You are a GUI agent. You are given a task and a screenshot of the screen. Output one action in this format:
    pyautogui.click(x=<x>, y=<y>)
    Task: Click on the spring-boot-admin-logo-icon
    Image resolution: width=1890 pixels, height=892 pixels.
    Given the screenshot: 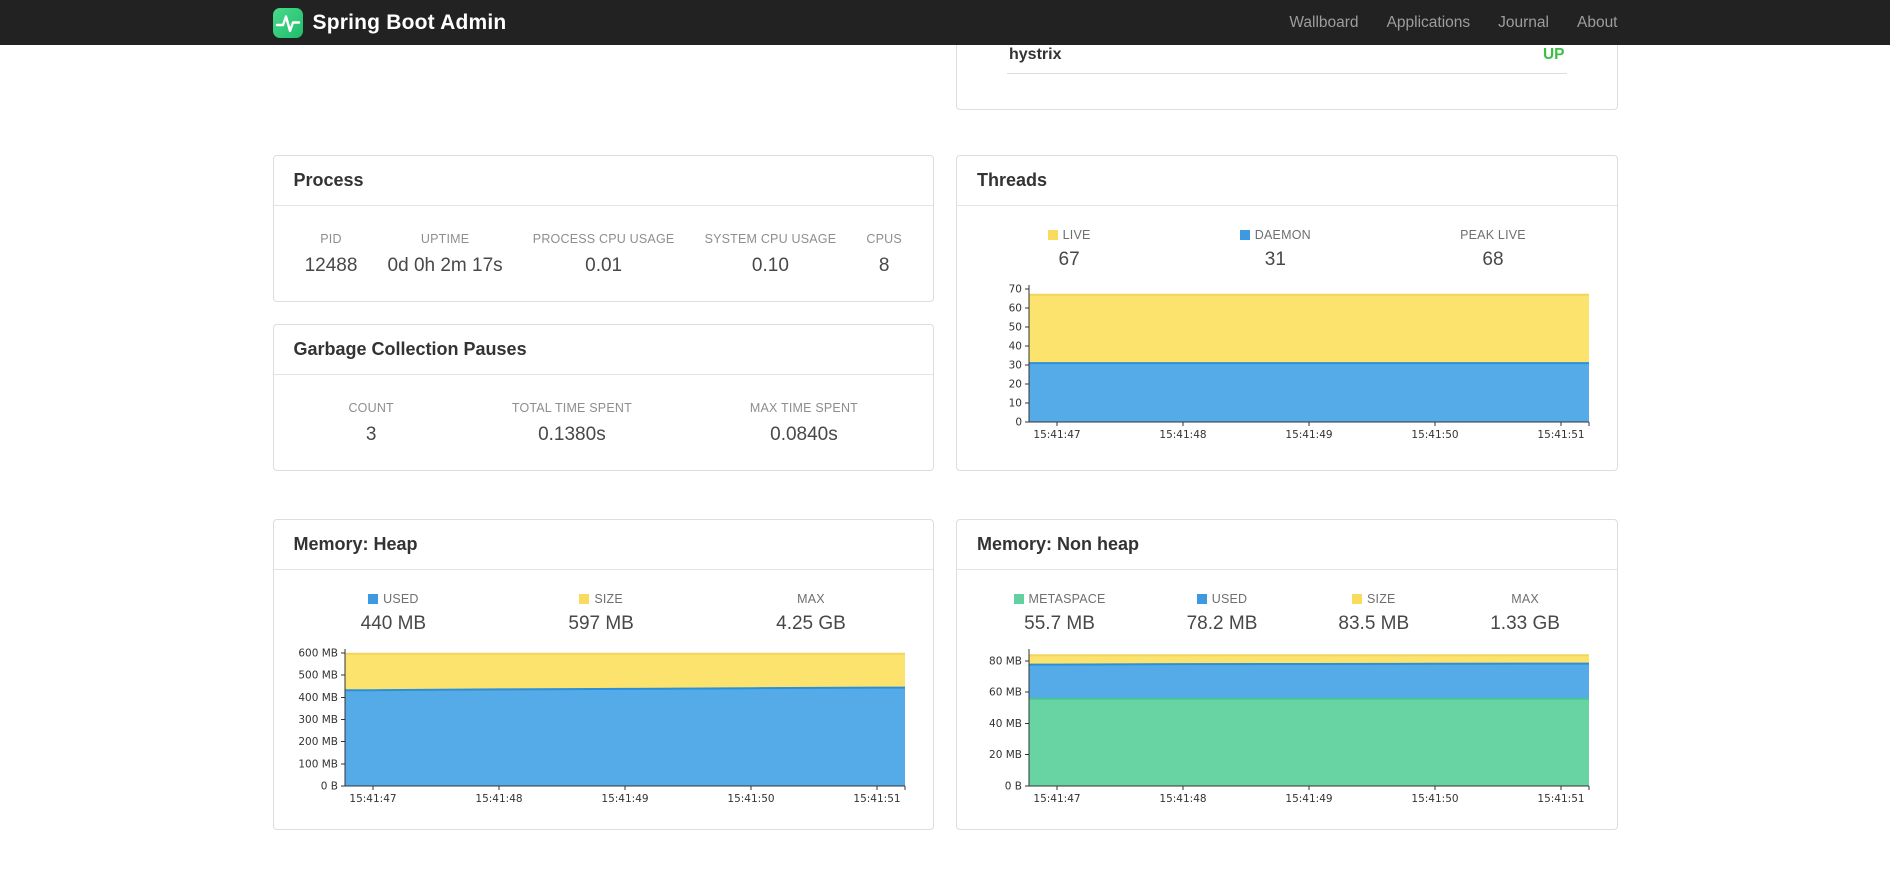 What is the action you would take?
    pyautogui.click(x=287, y=22)
    